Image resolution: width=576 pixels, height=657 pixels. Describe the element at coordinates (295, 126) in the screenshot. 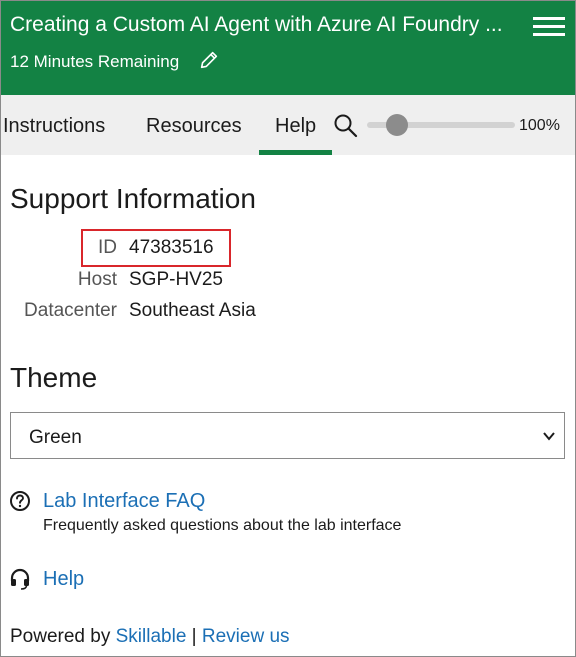

I see `tab-help: Help` at that location.